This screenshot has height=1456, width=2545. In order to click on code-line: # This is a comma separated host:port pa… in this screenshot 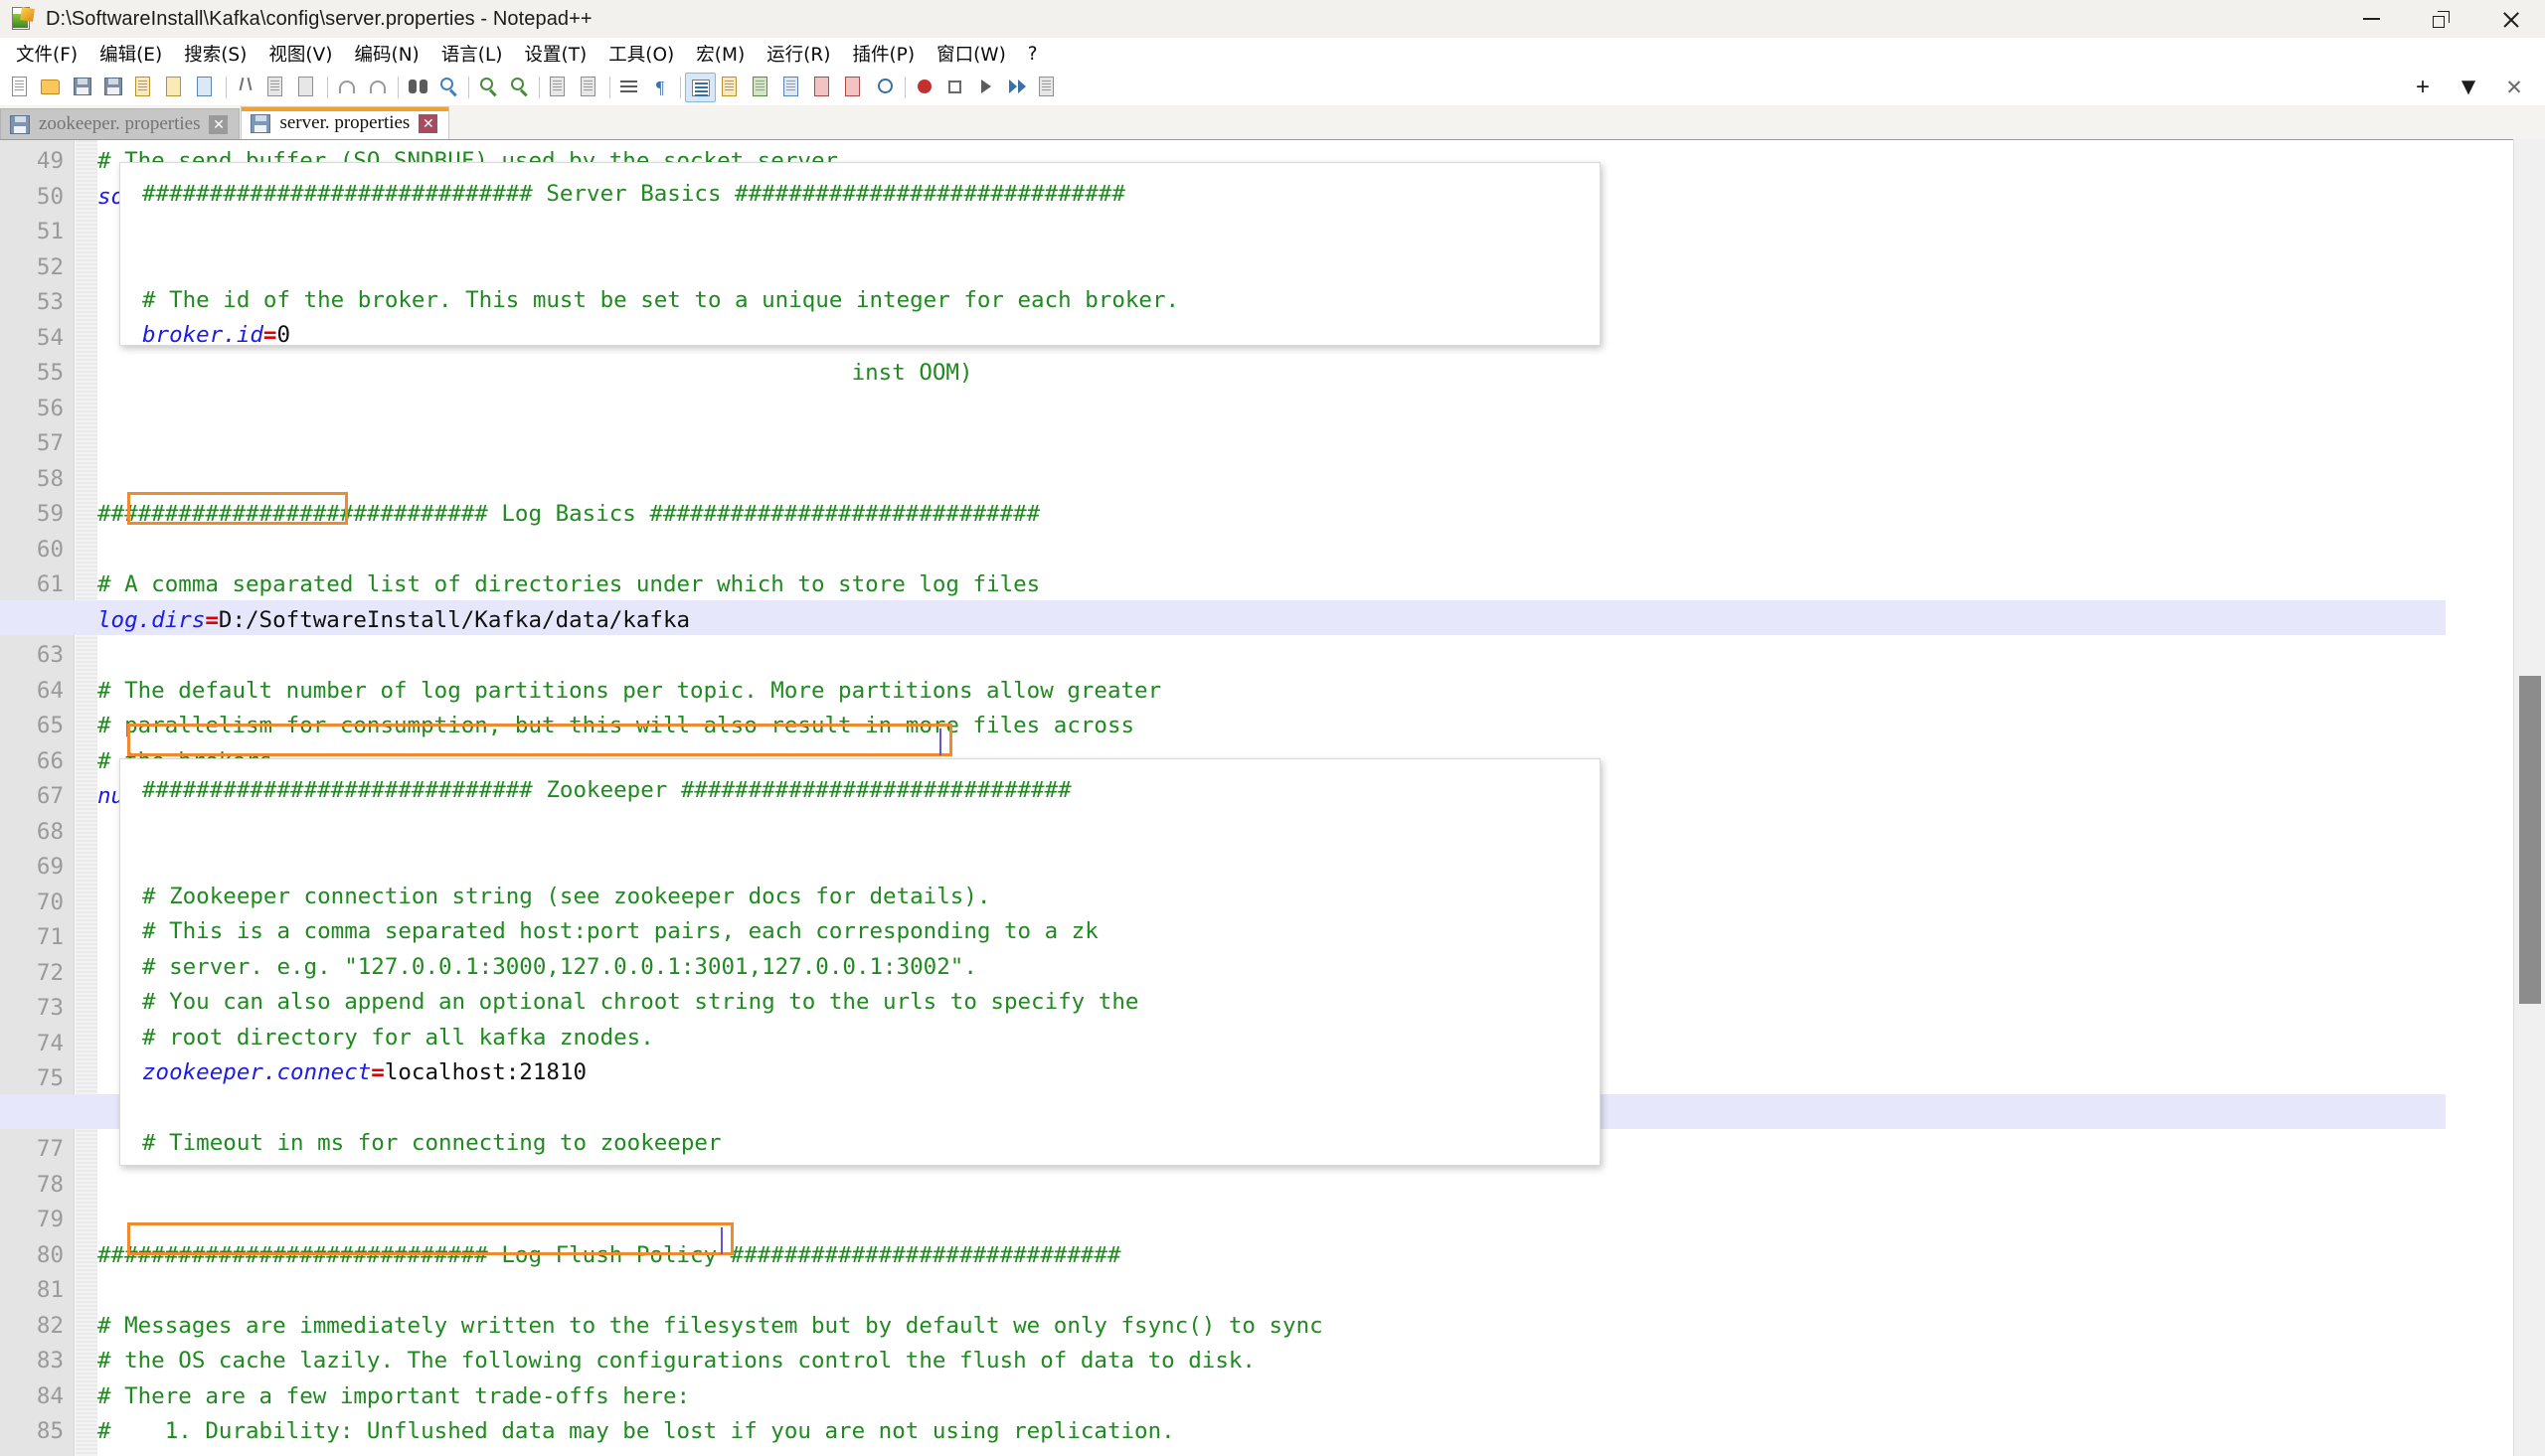, I will do `click(871, 932)`.